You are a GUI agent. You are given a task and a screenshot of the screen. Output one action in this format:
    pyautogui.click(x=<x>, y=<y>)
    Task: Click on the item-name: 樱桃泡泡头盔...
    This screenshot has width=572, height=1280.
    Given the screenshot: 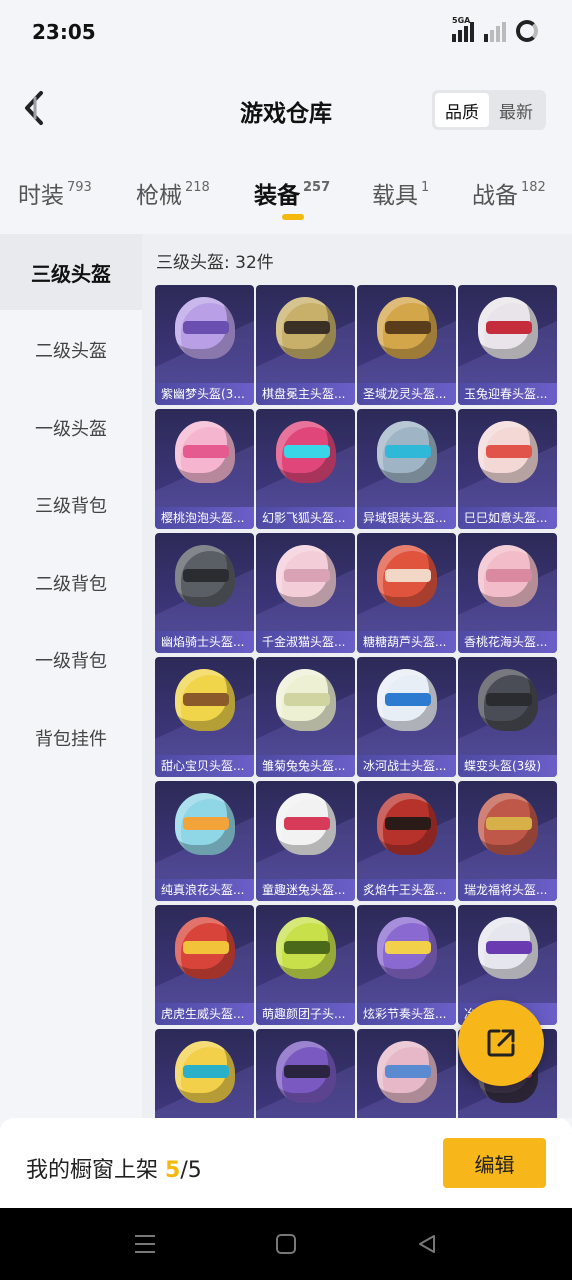 What is the action you would take?
    pyautogui.click(x=204, y=518)
    